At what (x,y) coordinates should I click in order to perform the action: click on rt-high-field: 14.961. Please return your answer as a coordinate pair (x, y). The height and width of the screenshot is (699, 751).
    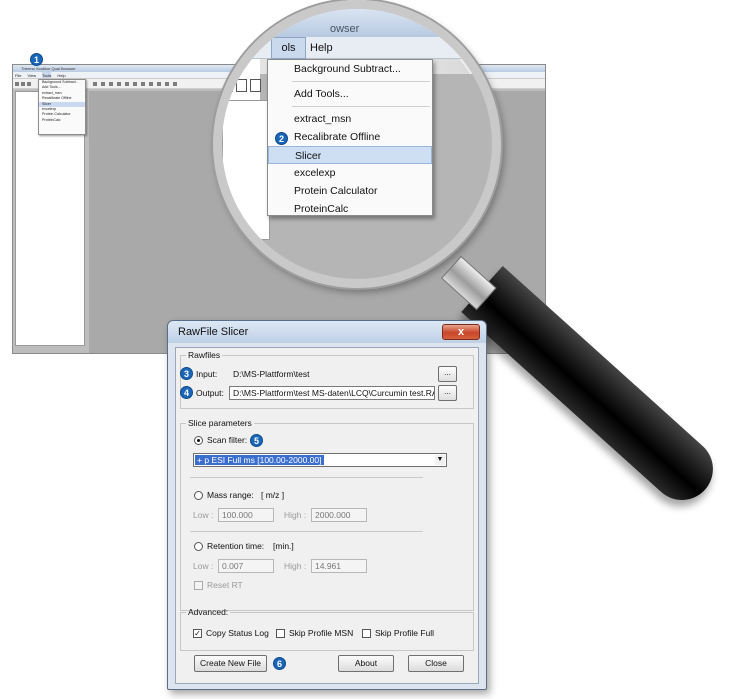
    Looking at the image, I should click on (339, 566).